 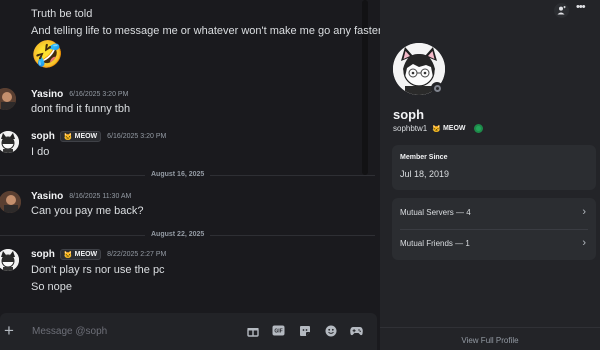 I want to click on message-composer: + Message @soph GIF, so click(x=188, y=331).